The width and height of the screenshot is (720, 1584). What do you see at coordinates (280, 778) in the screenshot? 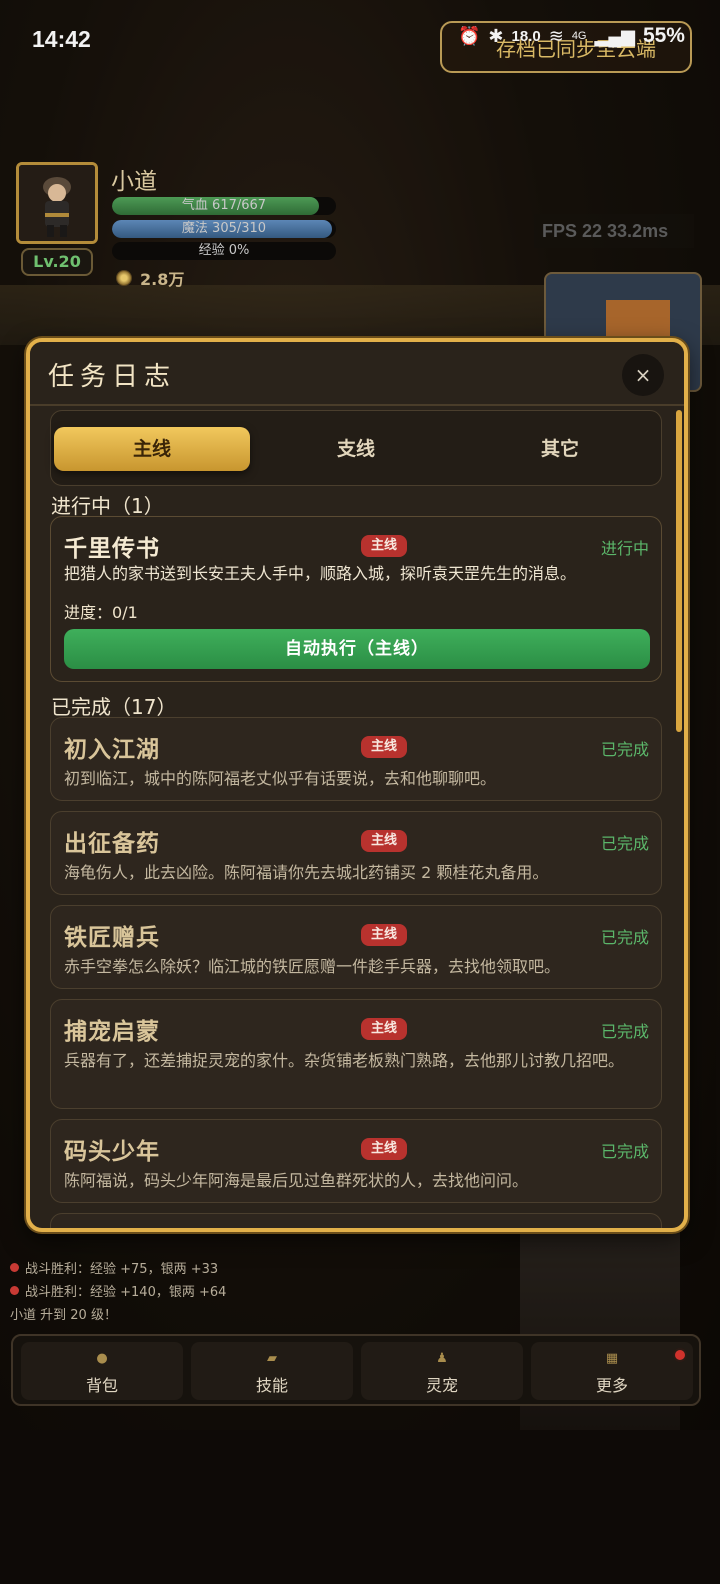
I see `quest-description: 初到临江，城中的陈阿福老丈似乎有话要说，去和他聊聊吧。` at bounding box center [280, 778].